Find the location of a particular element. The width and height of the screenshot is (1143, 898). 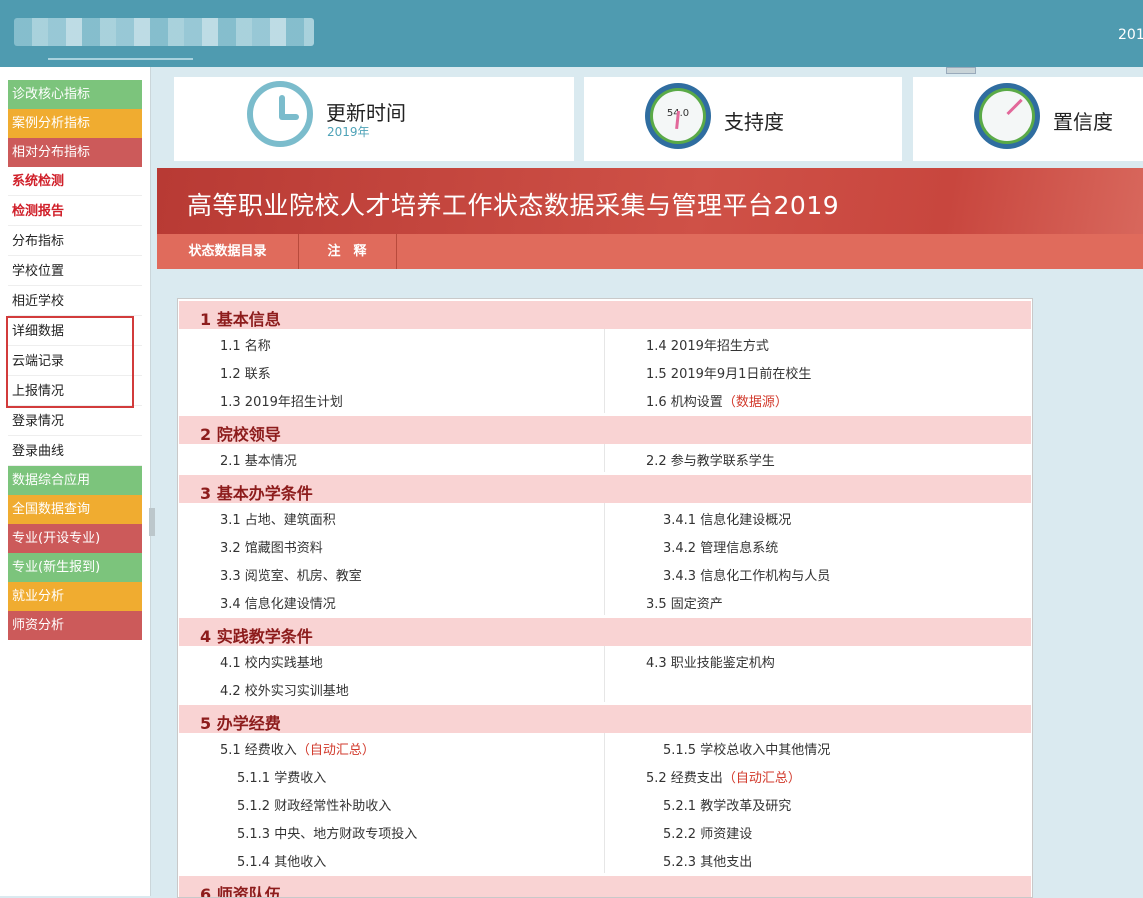

section-header: 5 办学经费 is located at coordinates (605, 719).